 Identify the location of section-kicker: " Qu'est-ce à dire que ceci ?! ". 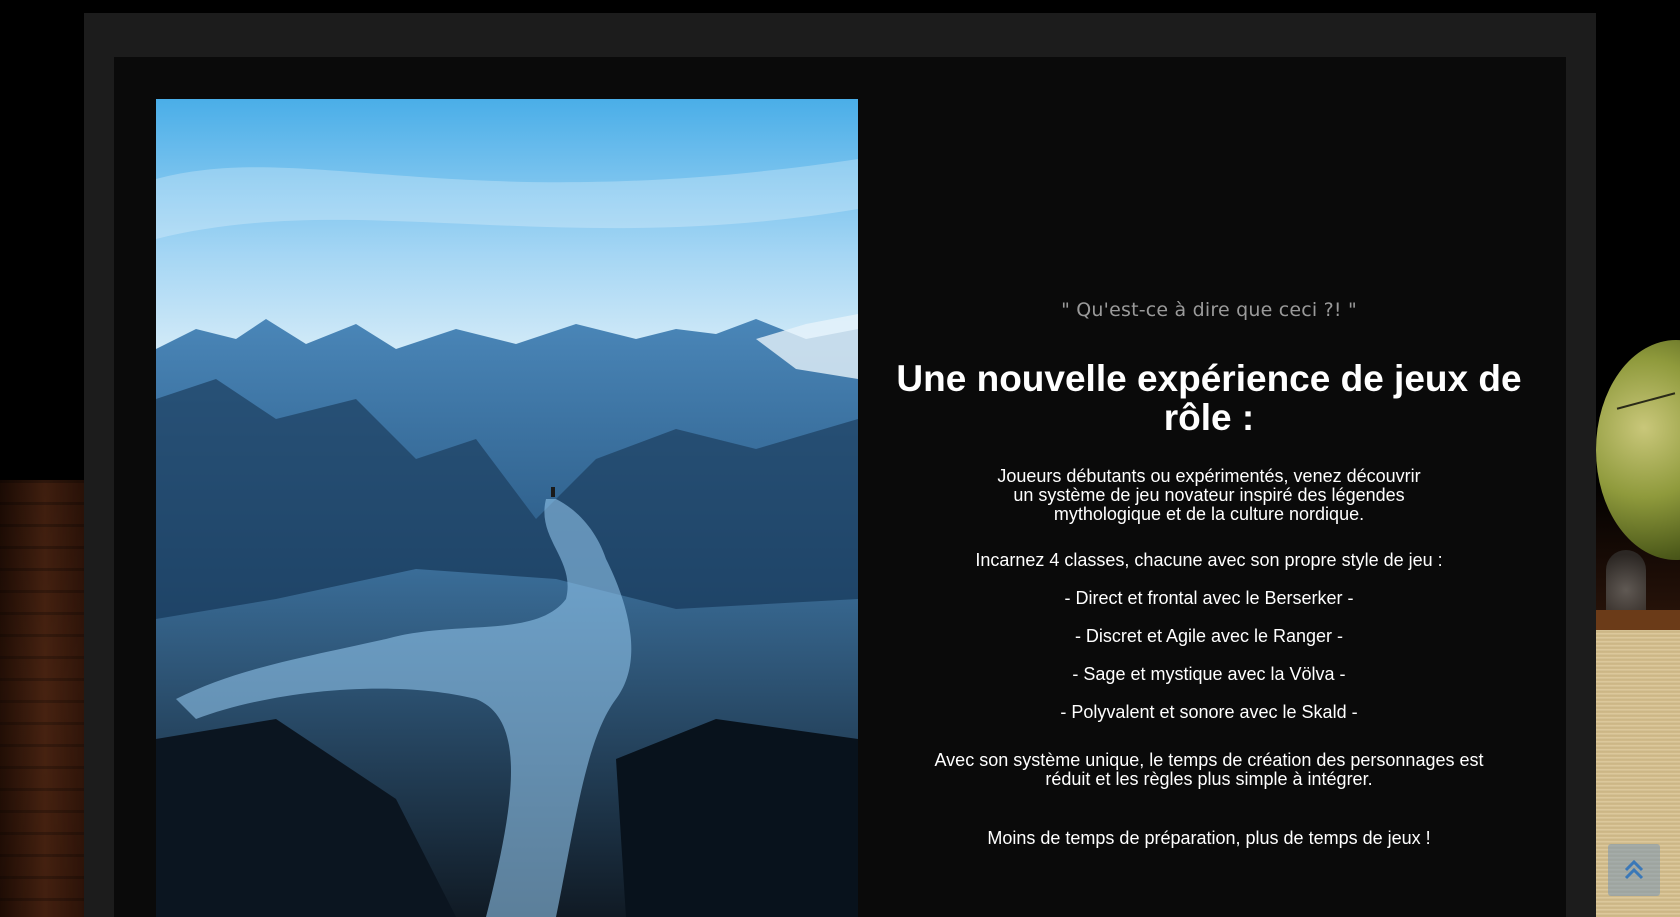
(1209, 310).